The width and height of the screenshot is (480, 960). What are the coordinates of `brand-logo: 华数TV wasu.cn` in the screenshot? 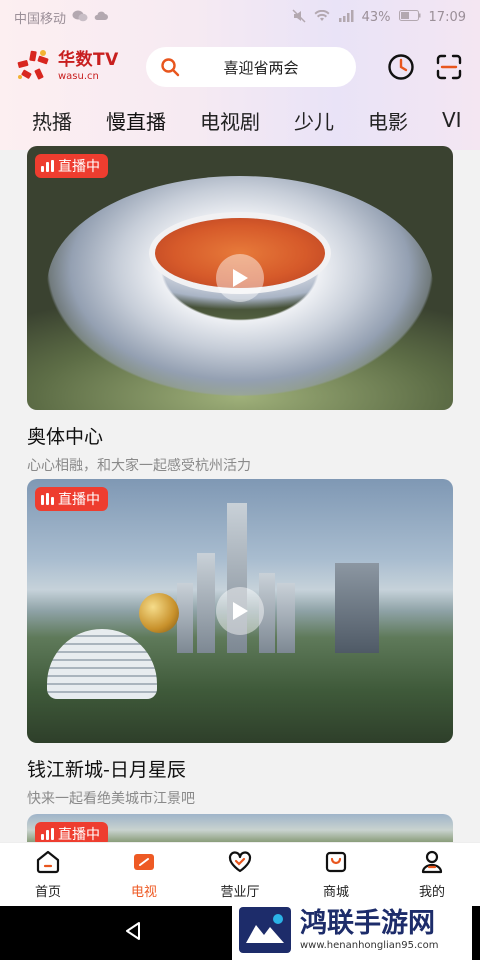 It's located at (71, 67).